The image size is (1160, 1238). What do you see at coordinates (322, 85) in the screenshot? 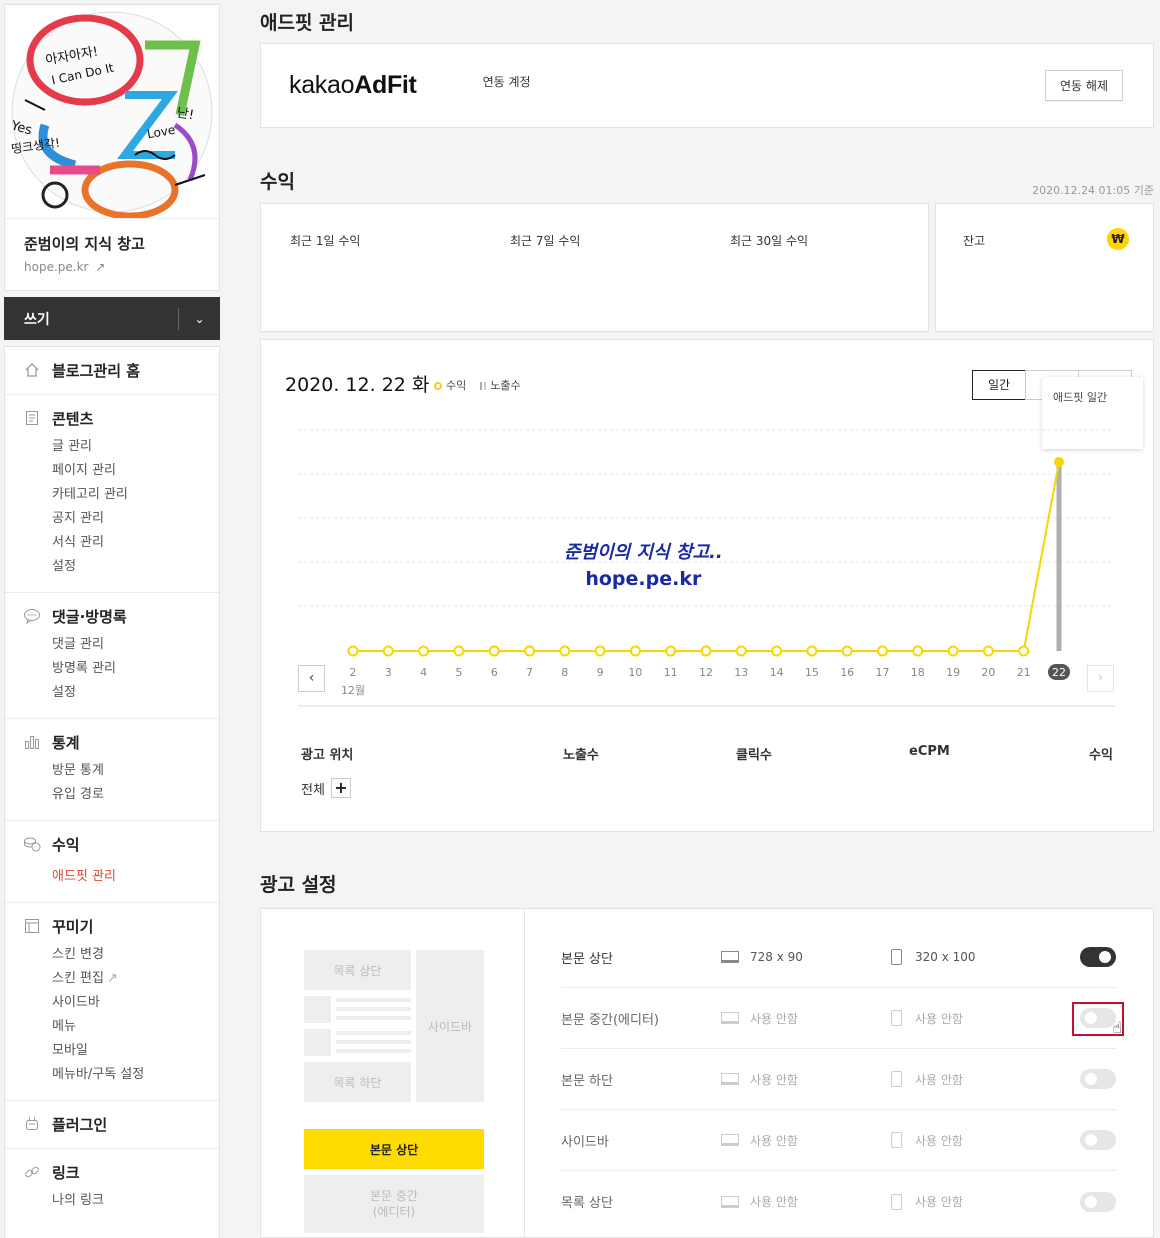
I see `logo-light-text: kakao` at bounding box center [322, 85].